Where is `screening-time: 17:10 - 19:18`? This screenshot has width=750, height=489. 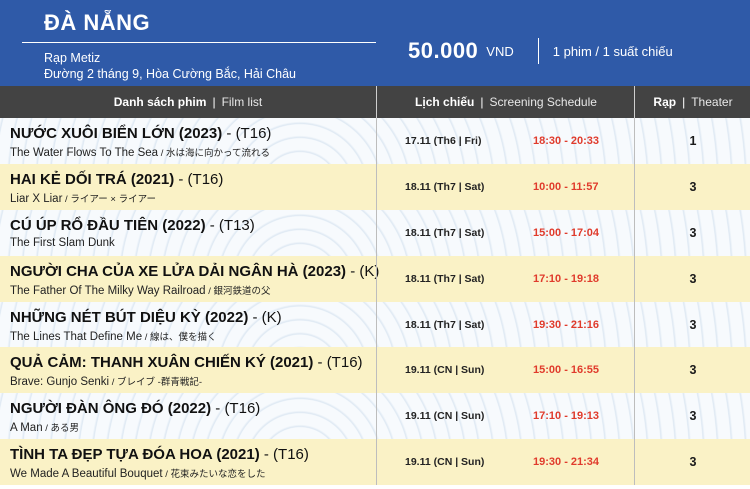
screening-time: 17:10 - 19:18 is located at coordinates (566, 278).